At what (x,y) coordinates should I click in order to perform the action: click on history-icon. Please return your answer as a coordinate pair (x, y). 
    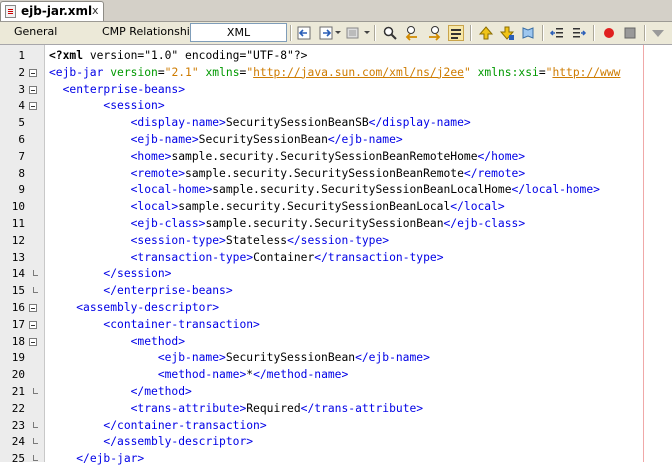
    Looking at the image, I should click on (353, 33).